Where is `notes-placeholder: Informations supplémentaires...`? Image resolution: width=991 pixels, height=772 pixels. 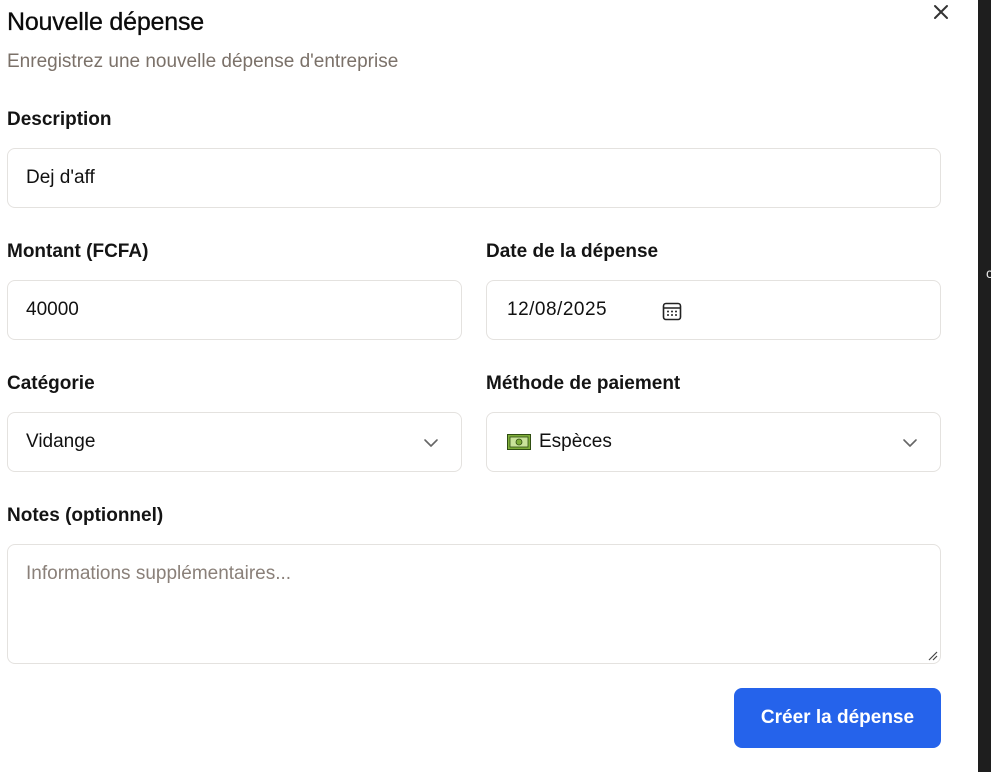
notes-placeholder: Informations supplémentaires... is located at coordinates (159, 573).